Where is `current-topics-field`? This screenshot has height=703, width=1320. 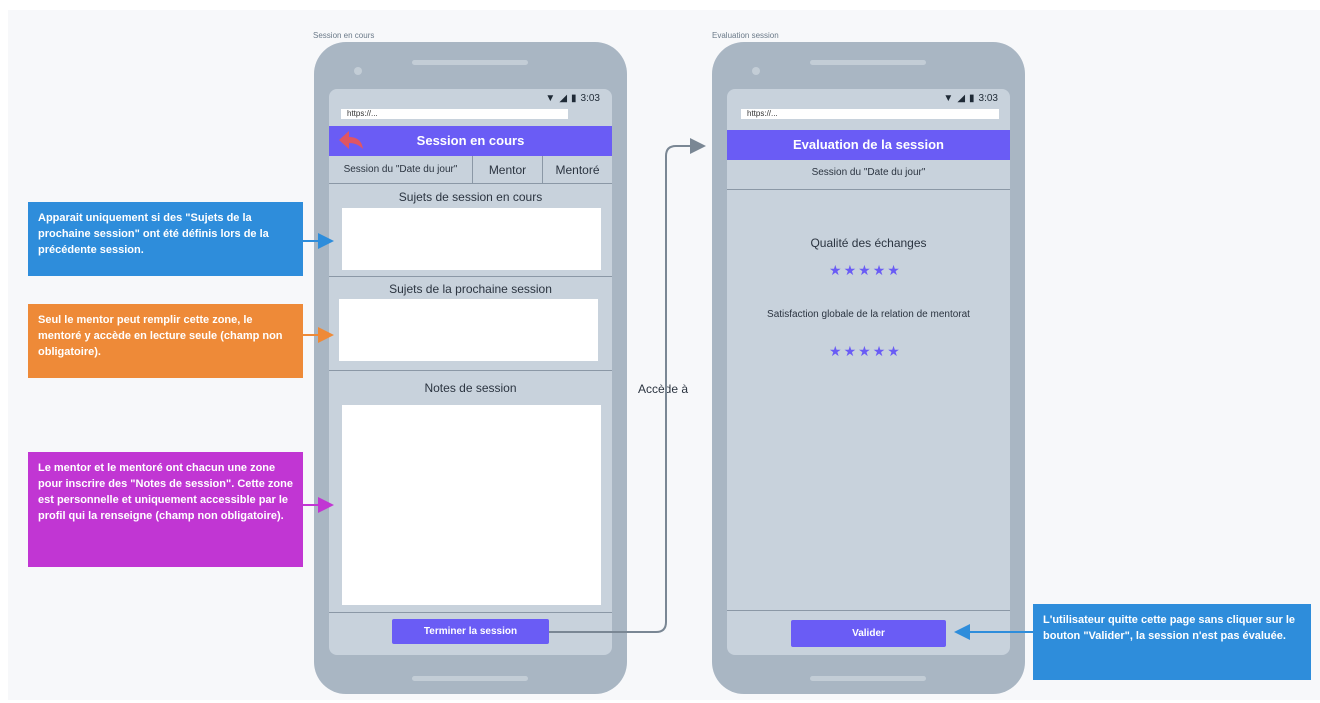
current-topics-field is located at coordinates (471, 239).